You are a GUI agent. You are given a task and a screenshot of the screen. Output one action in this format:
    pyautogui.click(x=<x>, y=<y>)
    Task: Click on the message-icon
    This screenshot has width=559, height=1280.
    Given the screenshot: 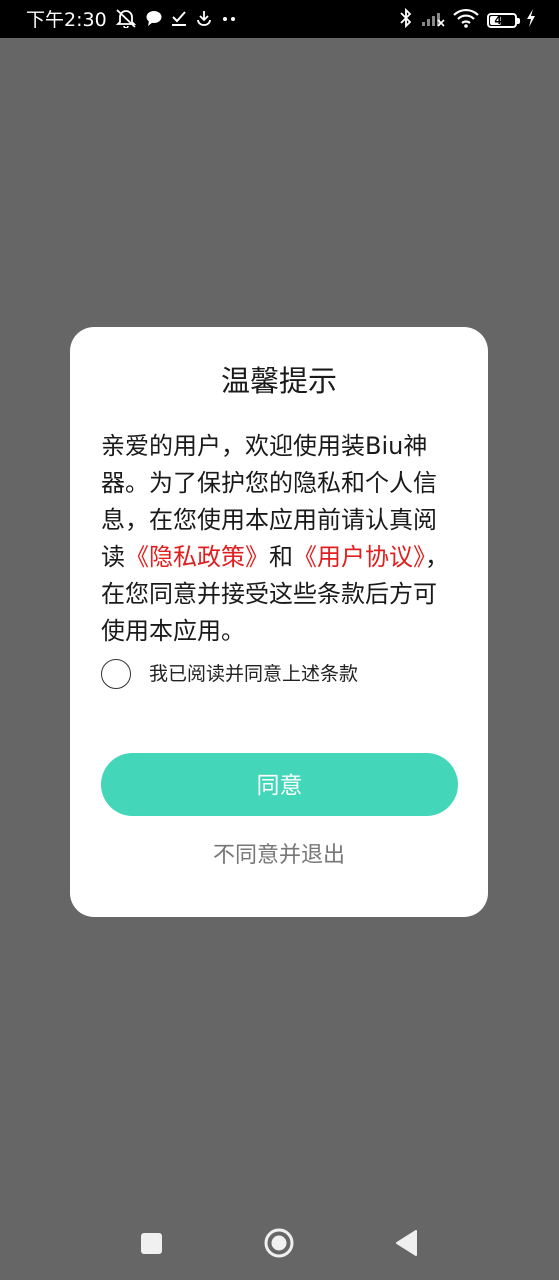 What is the action you would take?
    pyautogui.click(x=154, y=20)
    